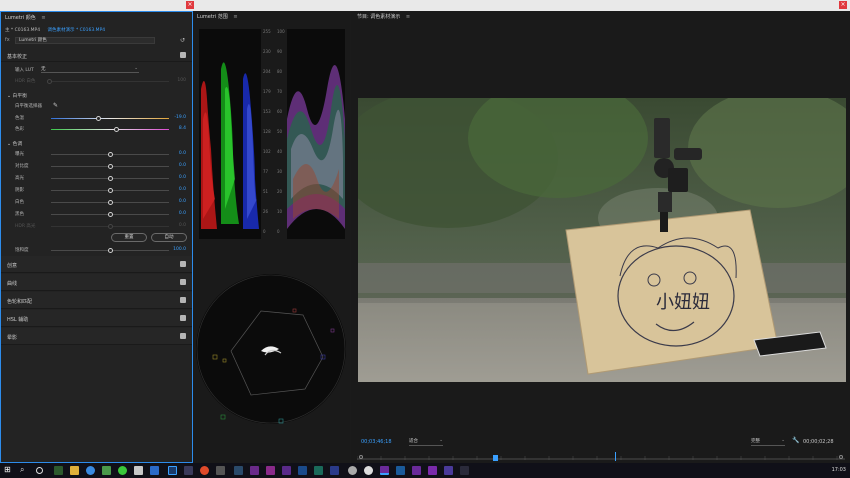 This screenshot has height=478, width=850. Describe the element at coordinates (182, 40) in the screenshot. I see `reset-effect-icon: ↺` at that location.